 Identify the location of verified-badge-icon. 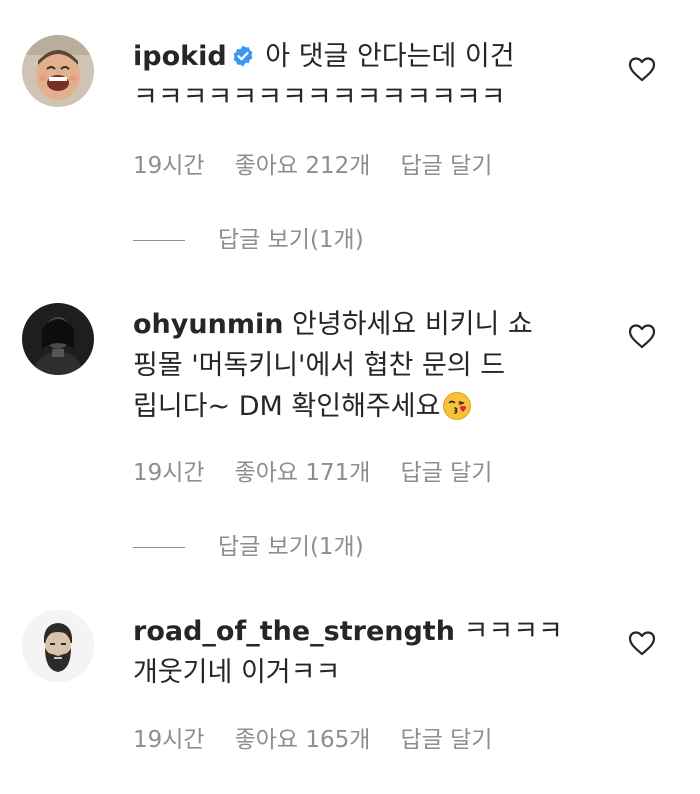
(243, 56).